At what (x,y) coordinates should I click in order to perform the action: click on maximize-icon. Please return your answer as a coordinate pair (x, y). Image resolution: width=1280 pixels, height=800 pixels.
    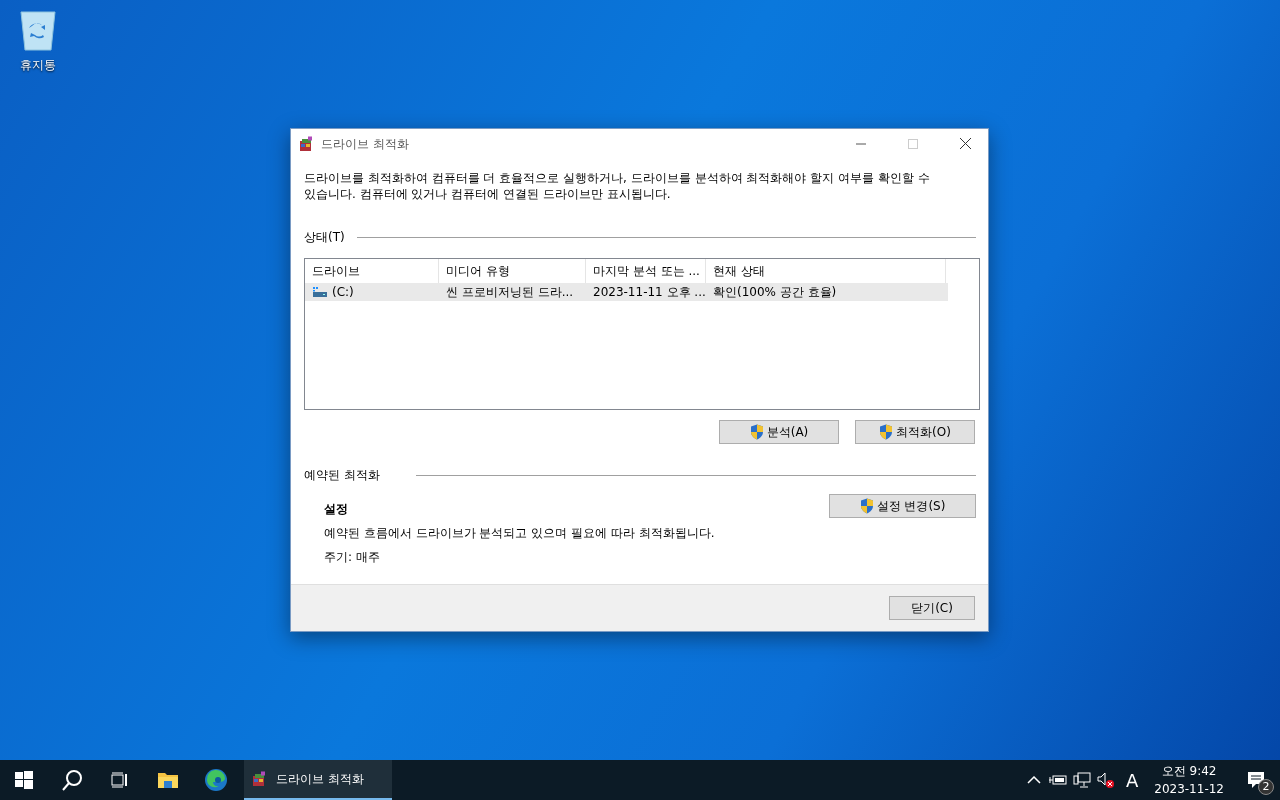
    Looking at the image, I should click on (913, 143).